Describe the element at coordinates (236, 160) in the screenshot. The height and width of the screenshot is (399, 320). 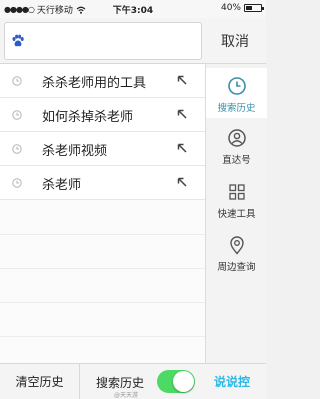
I see `side-nav-label: 直达号` at that location.